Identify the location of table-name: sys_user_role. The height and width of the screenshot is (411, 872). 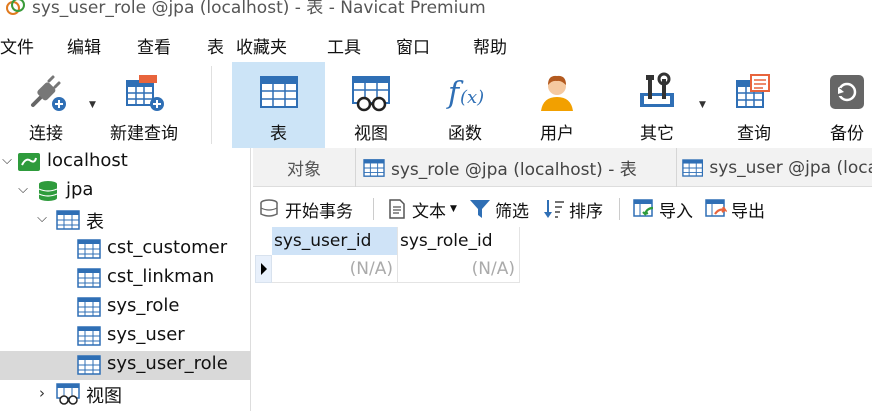
(167, 363).